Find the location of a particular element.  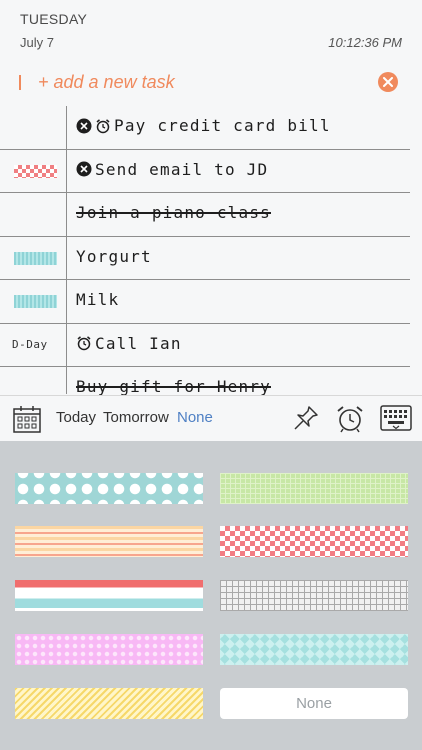

chip-tomorrow: Tomorrow is located at coordinates (136, 417).